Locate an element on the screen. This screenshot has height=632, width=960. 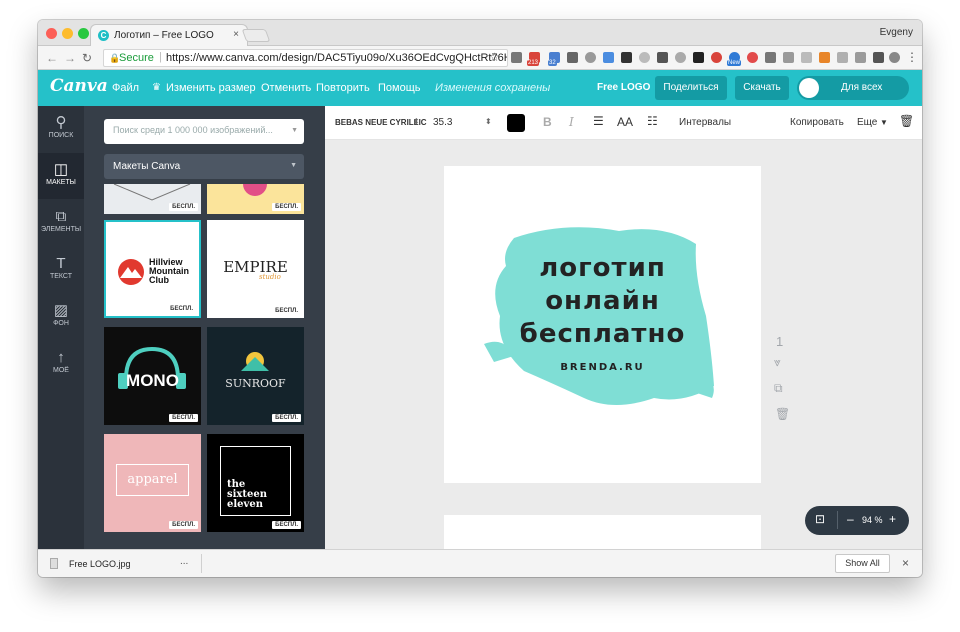
download-file-name: Free LOGO.jpg is located at coordinates (100, 564).